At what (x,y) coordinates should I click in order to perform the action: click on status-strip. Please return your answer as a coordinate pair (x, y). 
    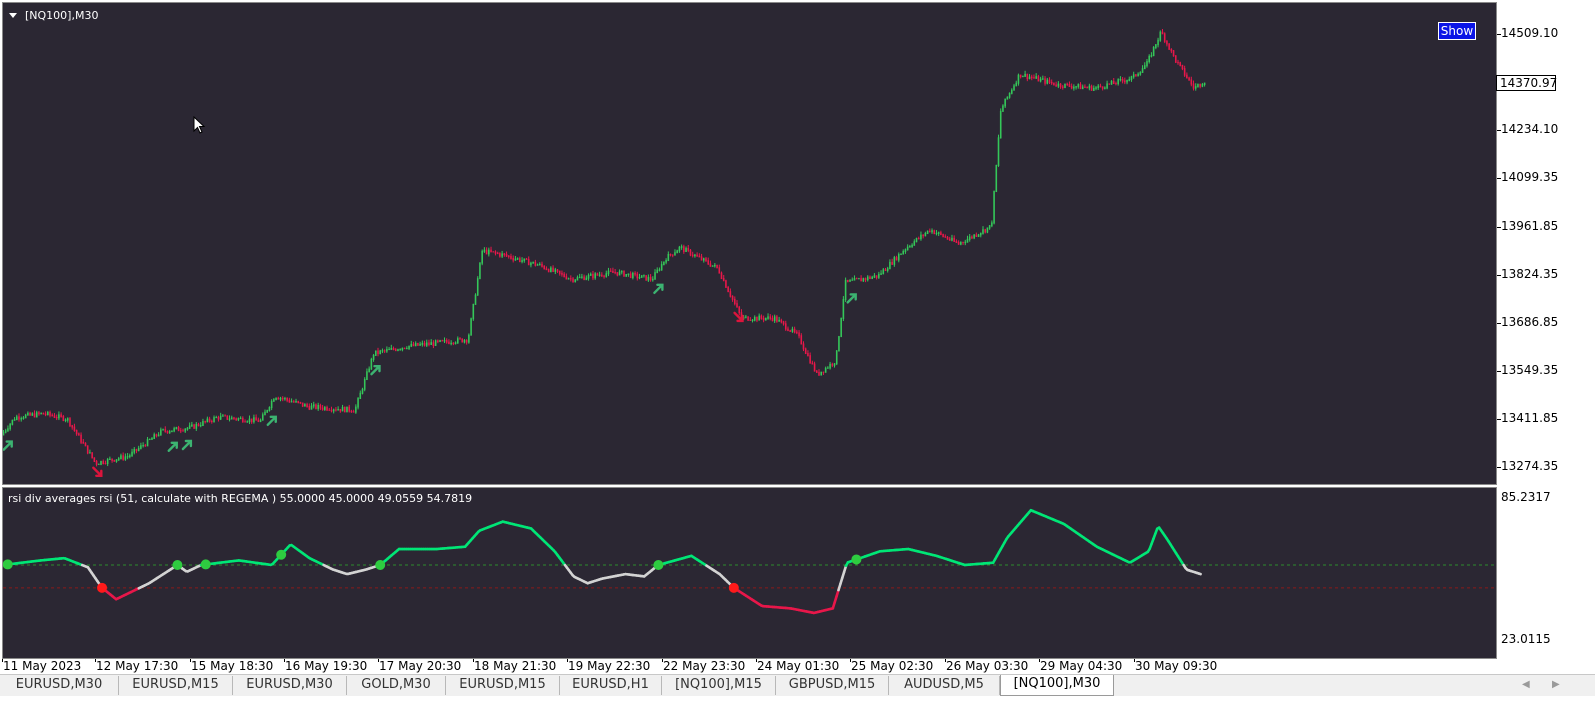
    Looking at the image, I should click on (797, 703).